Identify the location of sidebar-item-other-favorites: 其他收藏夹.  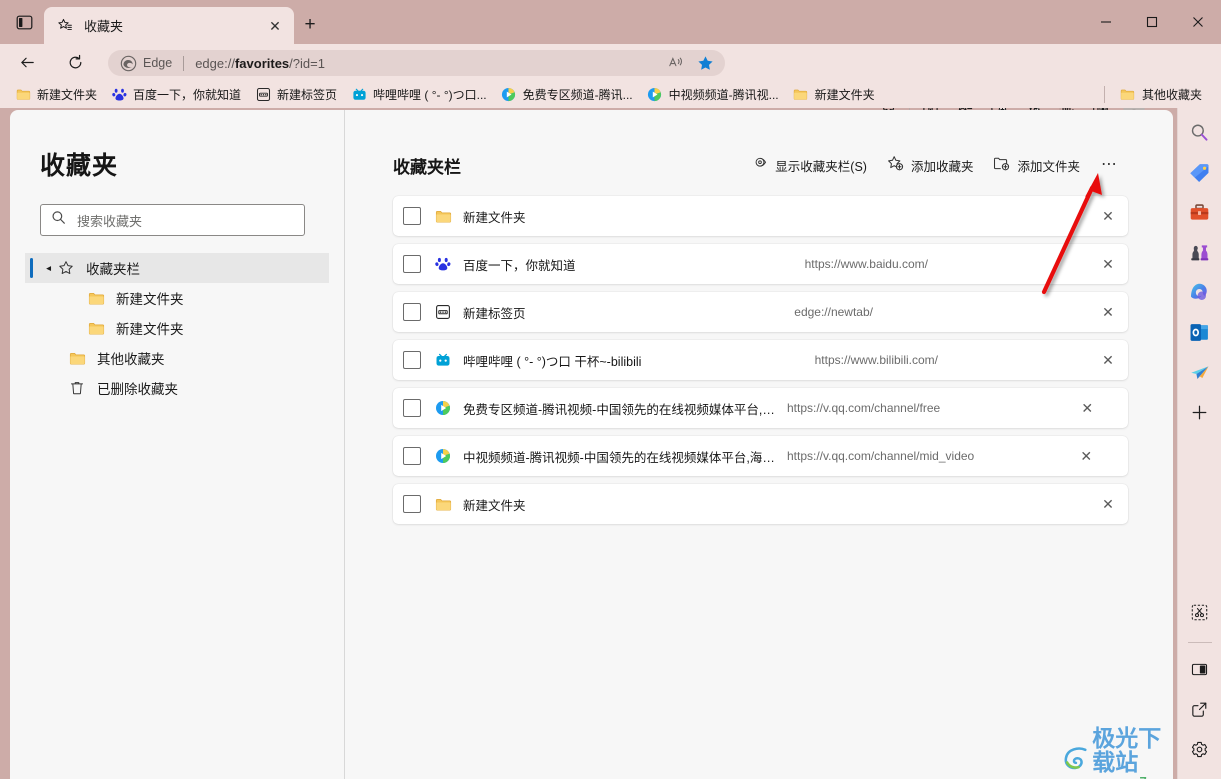
(177, 358).